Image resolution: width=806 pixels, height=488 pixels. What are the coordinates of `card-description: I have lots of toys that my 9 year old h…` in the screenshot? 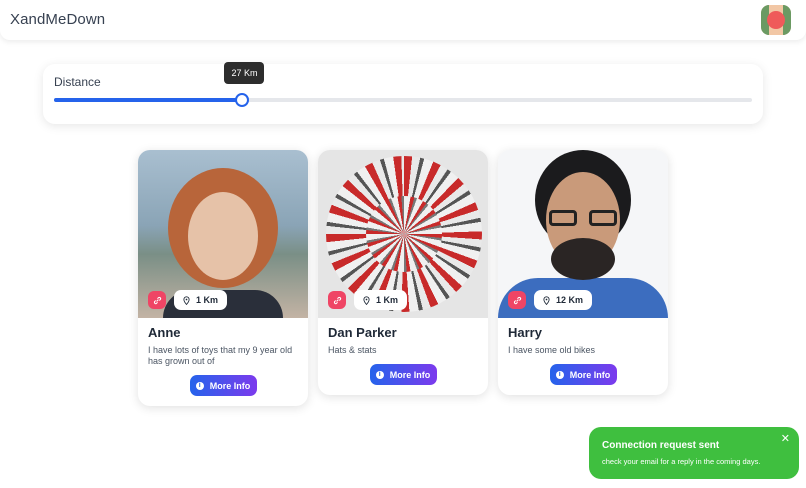 It's located at (220, 355).